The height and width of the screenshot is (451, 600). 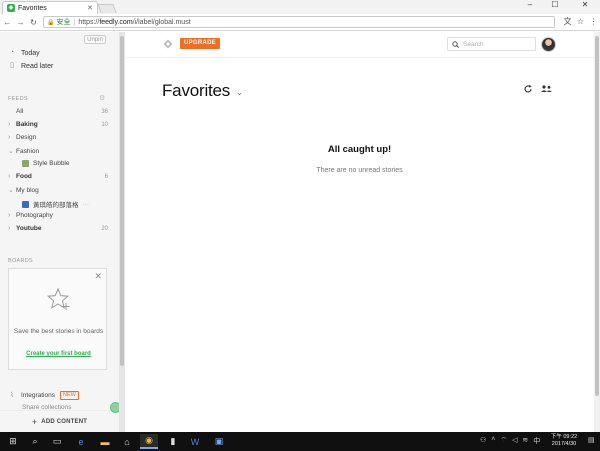 I want to click on clock: 下午 09:22 2017/4/30, so click(x=564, y=441).